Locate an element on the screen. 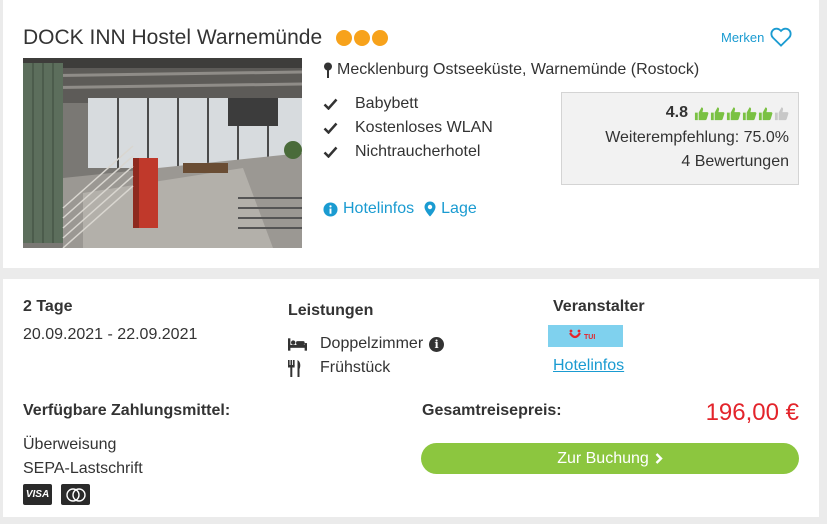 The image size is (827, 524). tui-logo-text: TUI is located at coordinates (589, 337).